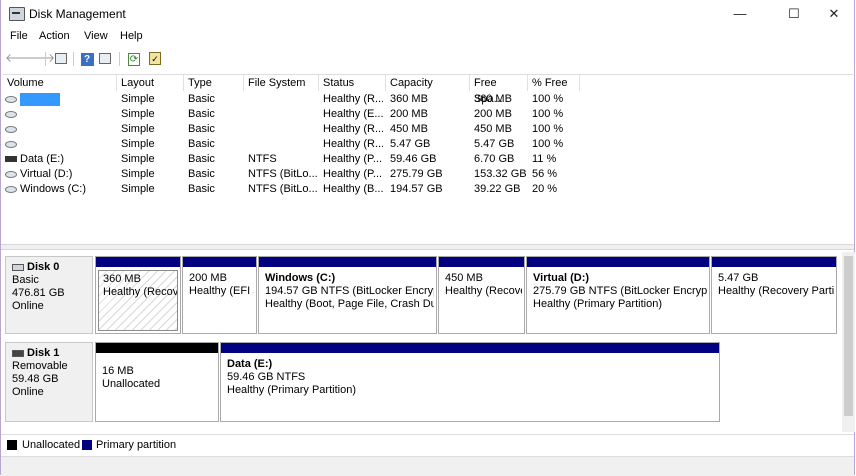 This screenshot has height=476, width=856. What do you see at coordinates (219, 295) in the screenshot?
I see `partition-block: 200 MB Healthy (EFI S` at bounding box center [219, 295].